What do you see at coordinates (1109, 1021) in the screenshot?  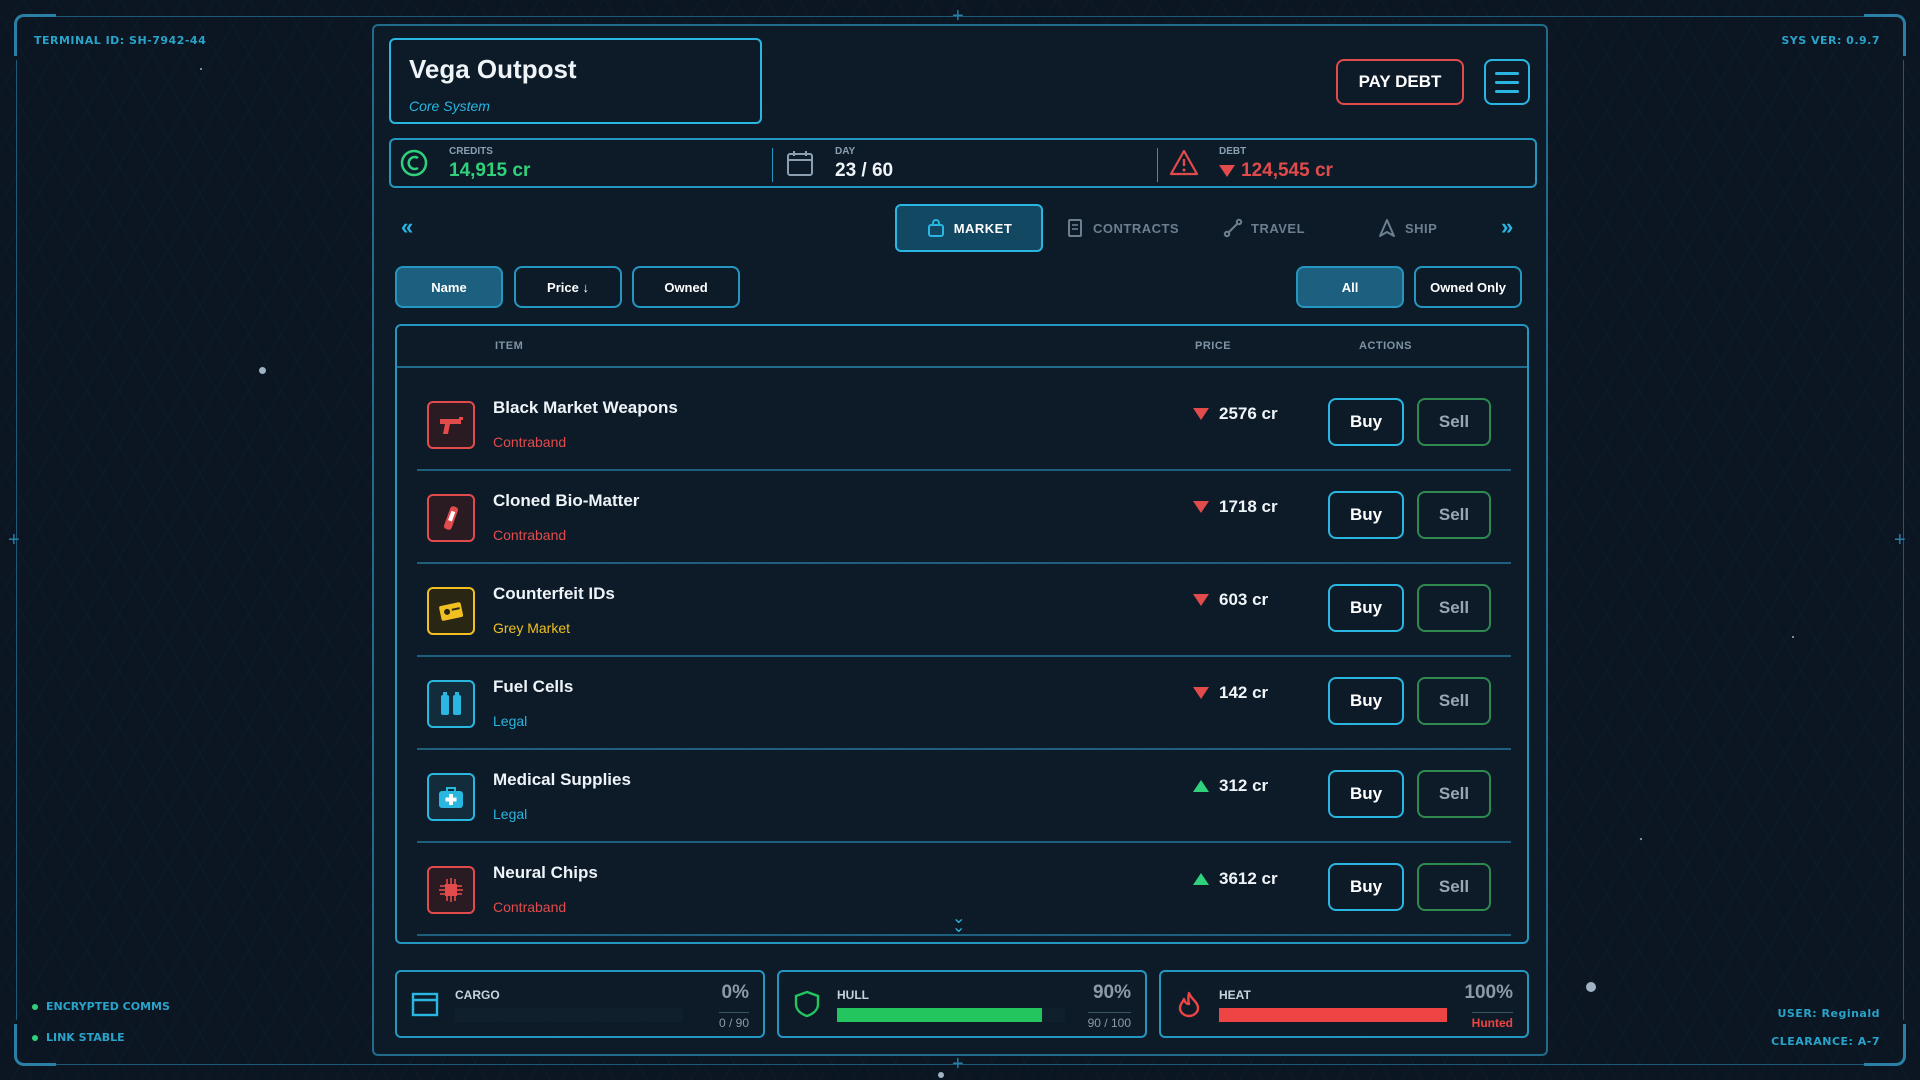 I see `hull-integrity: 90 / 100` at bounding box center [1109, 1021].